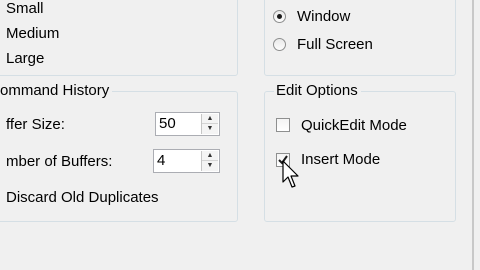  Describe the element at coordinates (354, 126) in the screenshot. I see `quickedit-label: QuickEdit Mode` at that location.